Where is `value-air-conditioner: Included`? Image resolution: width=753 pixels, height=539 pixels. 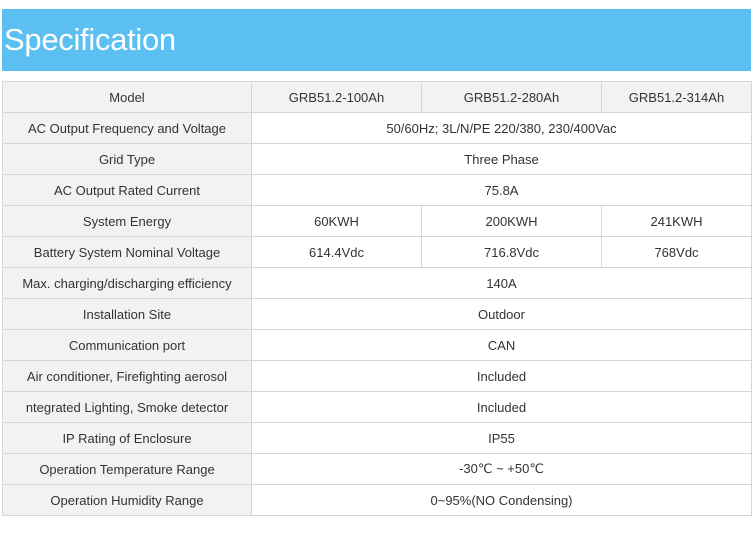
value-air-conditioner: Included is located at coordinates (501, 376).